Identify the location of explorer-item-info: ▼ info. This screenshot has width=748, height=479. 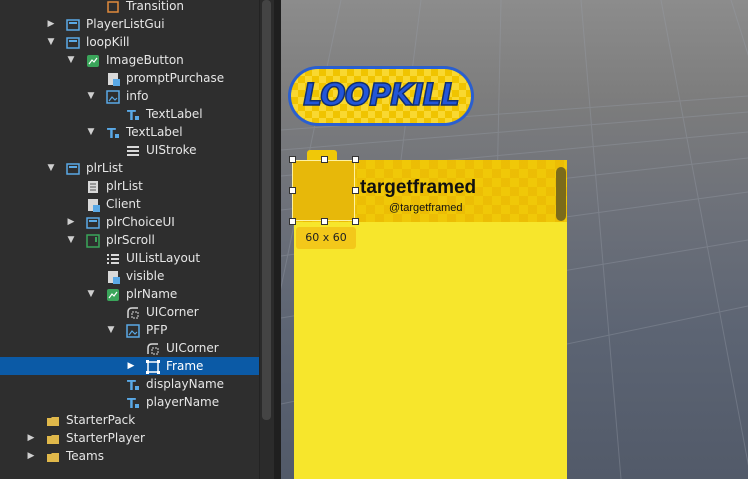
(129, 96).